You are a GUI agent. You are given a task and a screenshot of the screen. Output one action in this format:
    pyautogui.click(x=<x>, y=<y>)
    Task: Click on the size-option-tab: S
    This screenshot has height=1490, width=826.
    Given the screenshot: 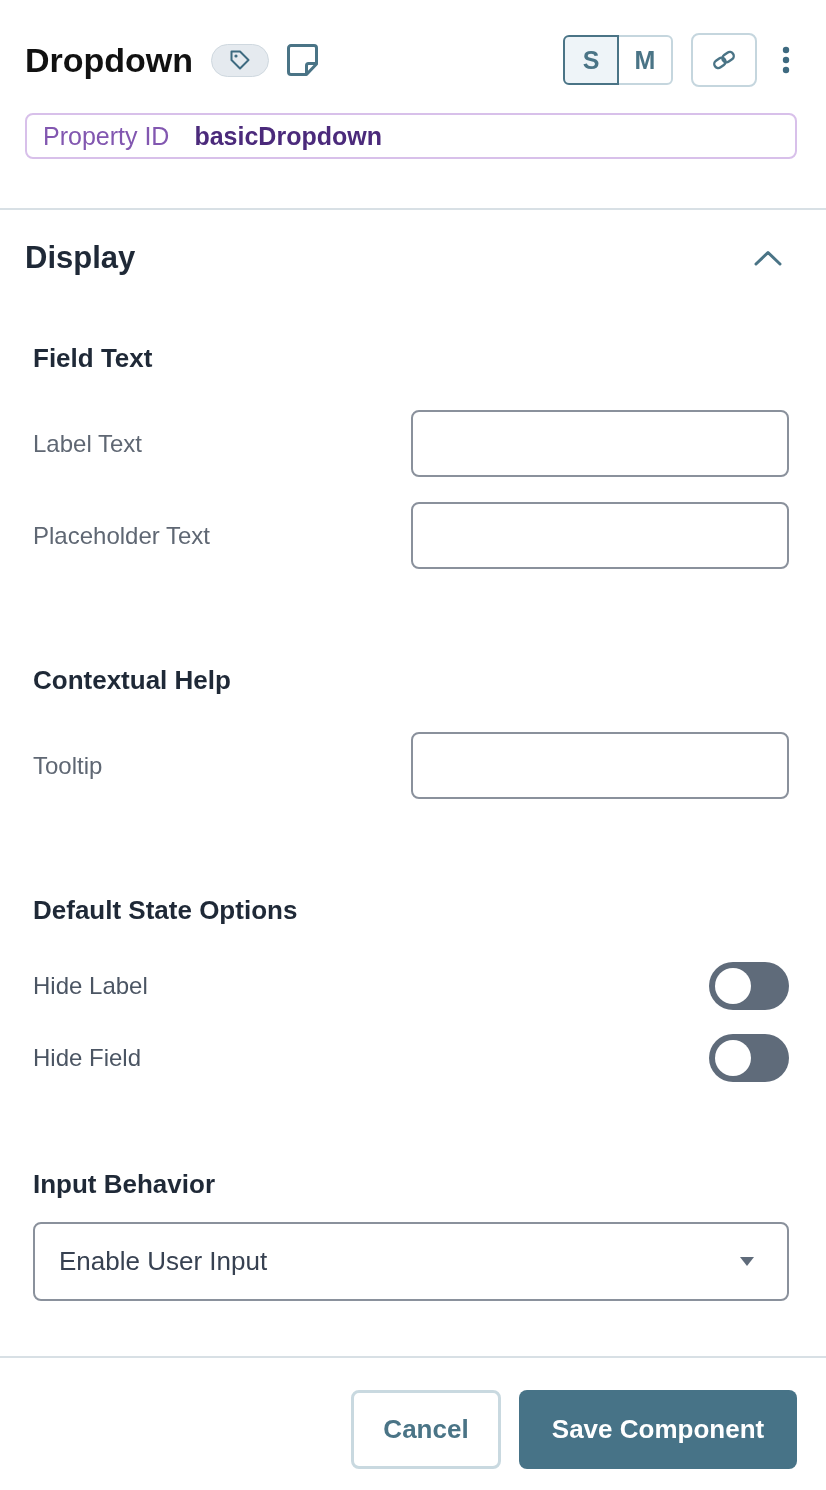 What is the action you would take?
    pyautogui.click(x=591, y=60)
    